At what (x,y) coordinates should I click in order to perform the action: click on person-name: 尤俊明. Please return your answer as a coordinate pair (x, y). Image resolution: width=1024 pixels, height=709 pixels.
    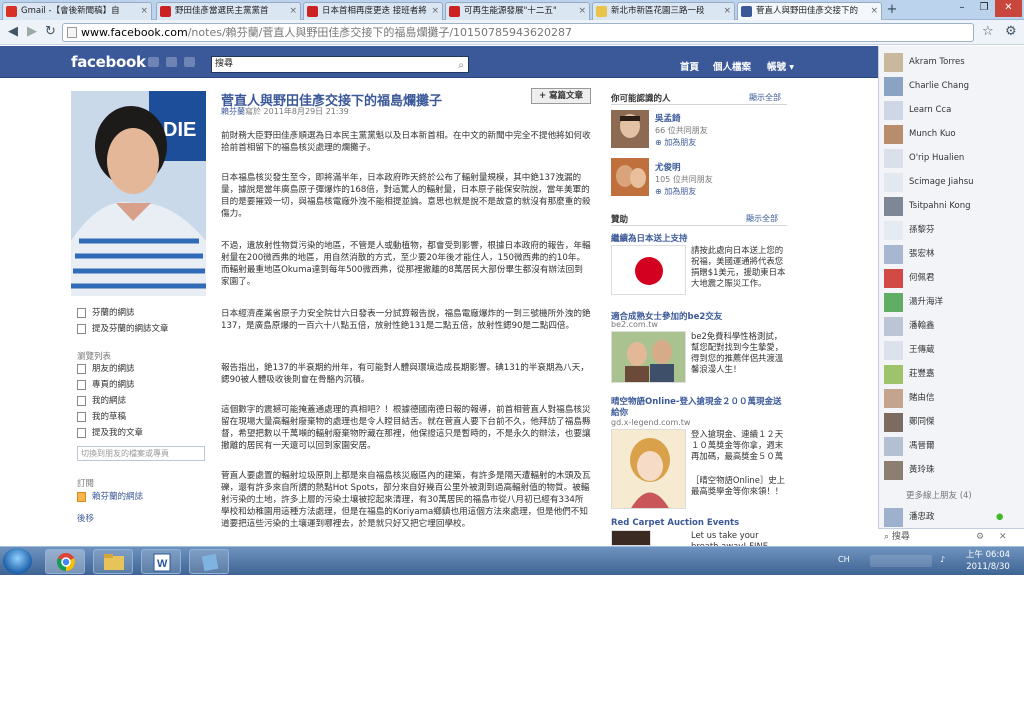
    Looking at the image, I should click on (668, 167).